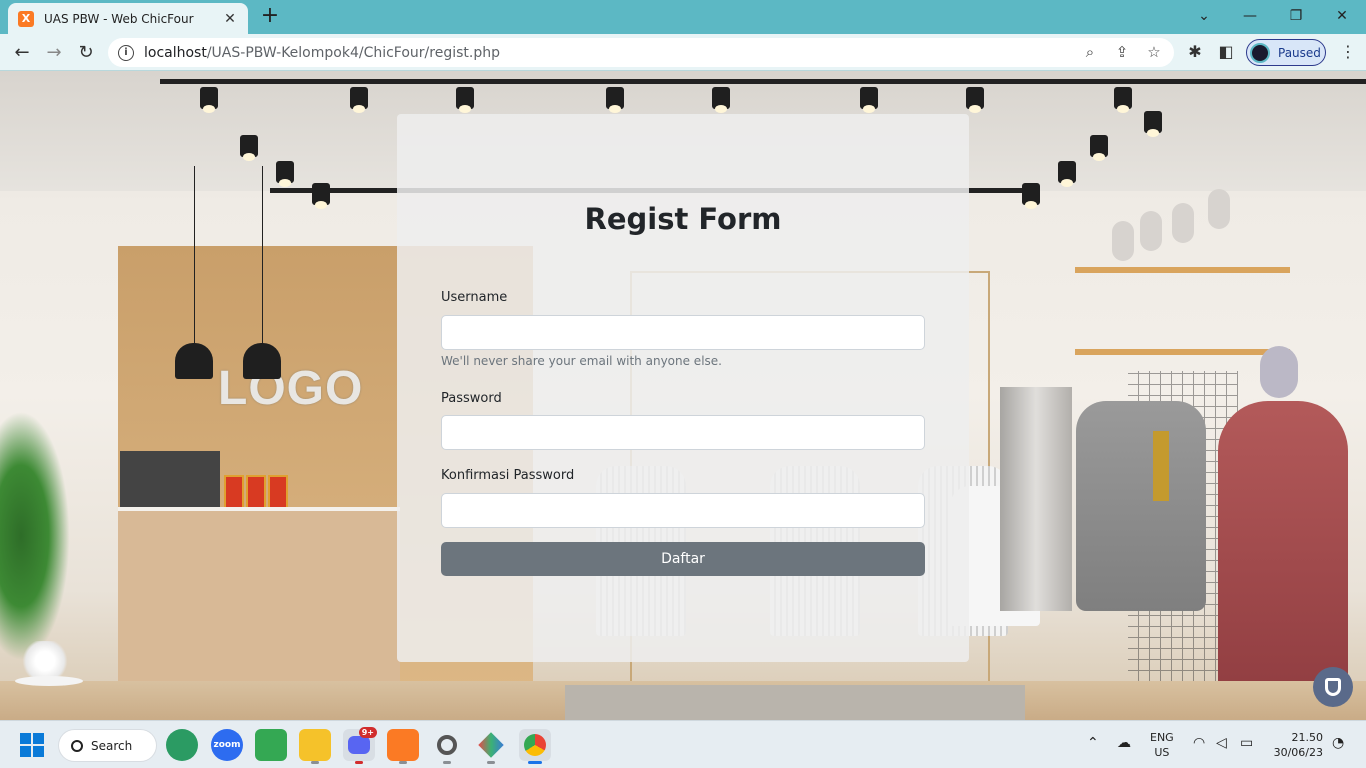 The image size is (1366, 768). What do you see at coordinates (683, 219) in the screenshot?
I see `form-title: Regist Form` at bounding box center [683, 219].